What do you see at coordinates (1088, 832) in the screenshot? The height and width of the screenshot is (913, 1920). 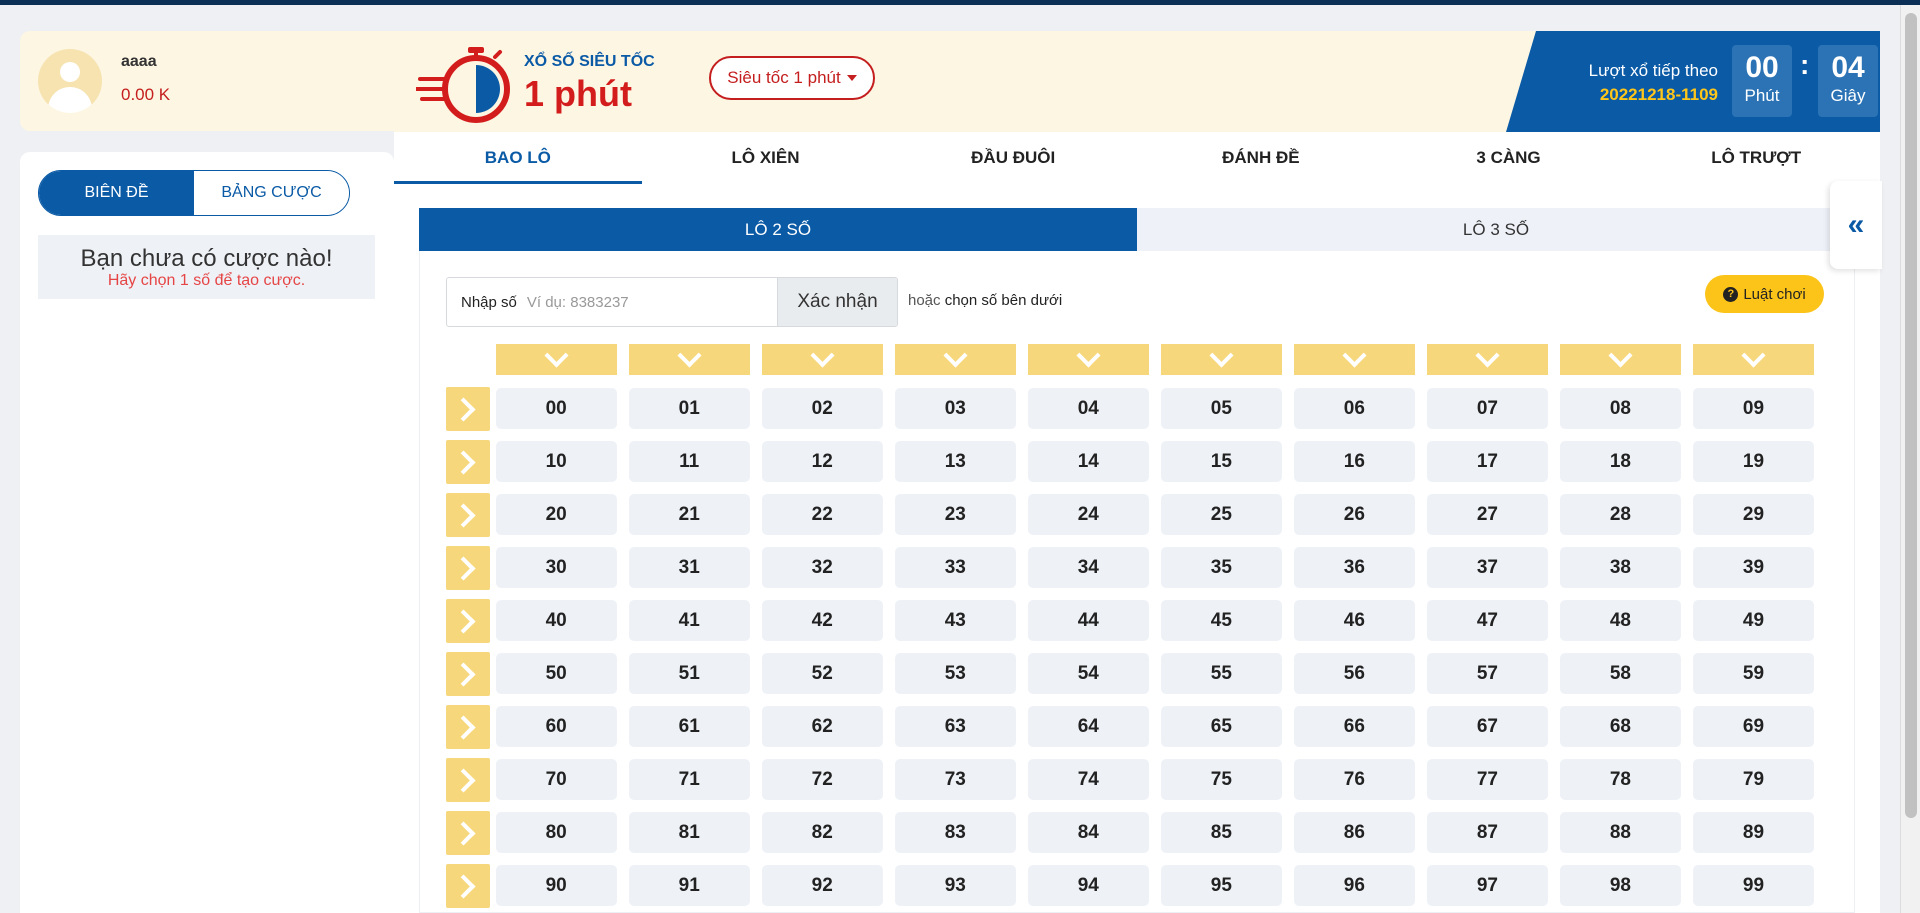 I see `number-cell: 84` at bounding box center [1088, 832].